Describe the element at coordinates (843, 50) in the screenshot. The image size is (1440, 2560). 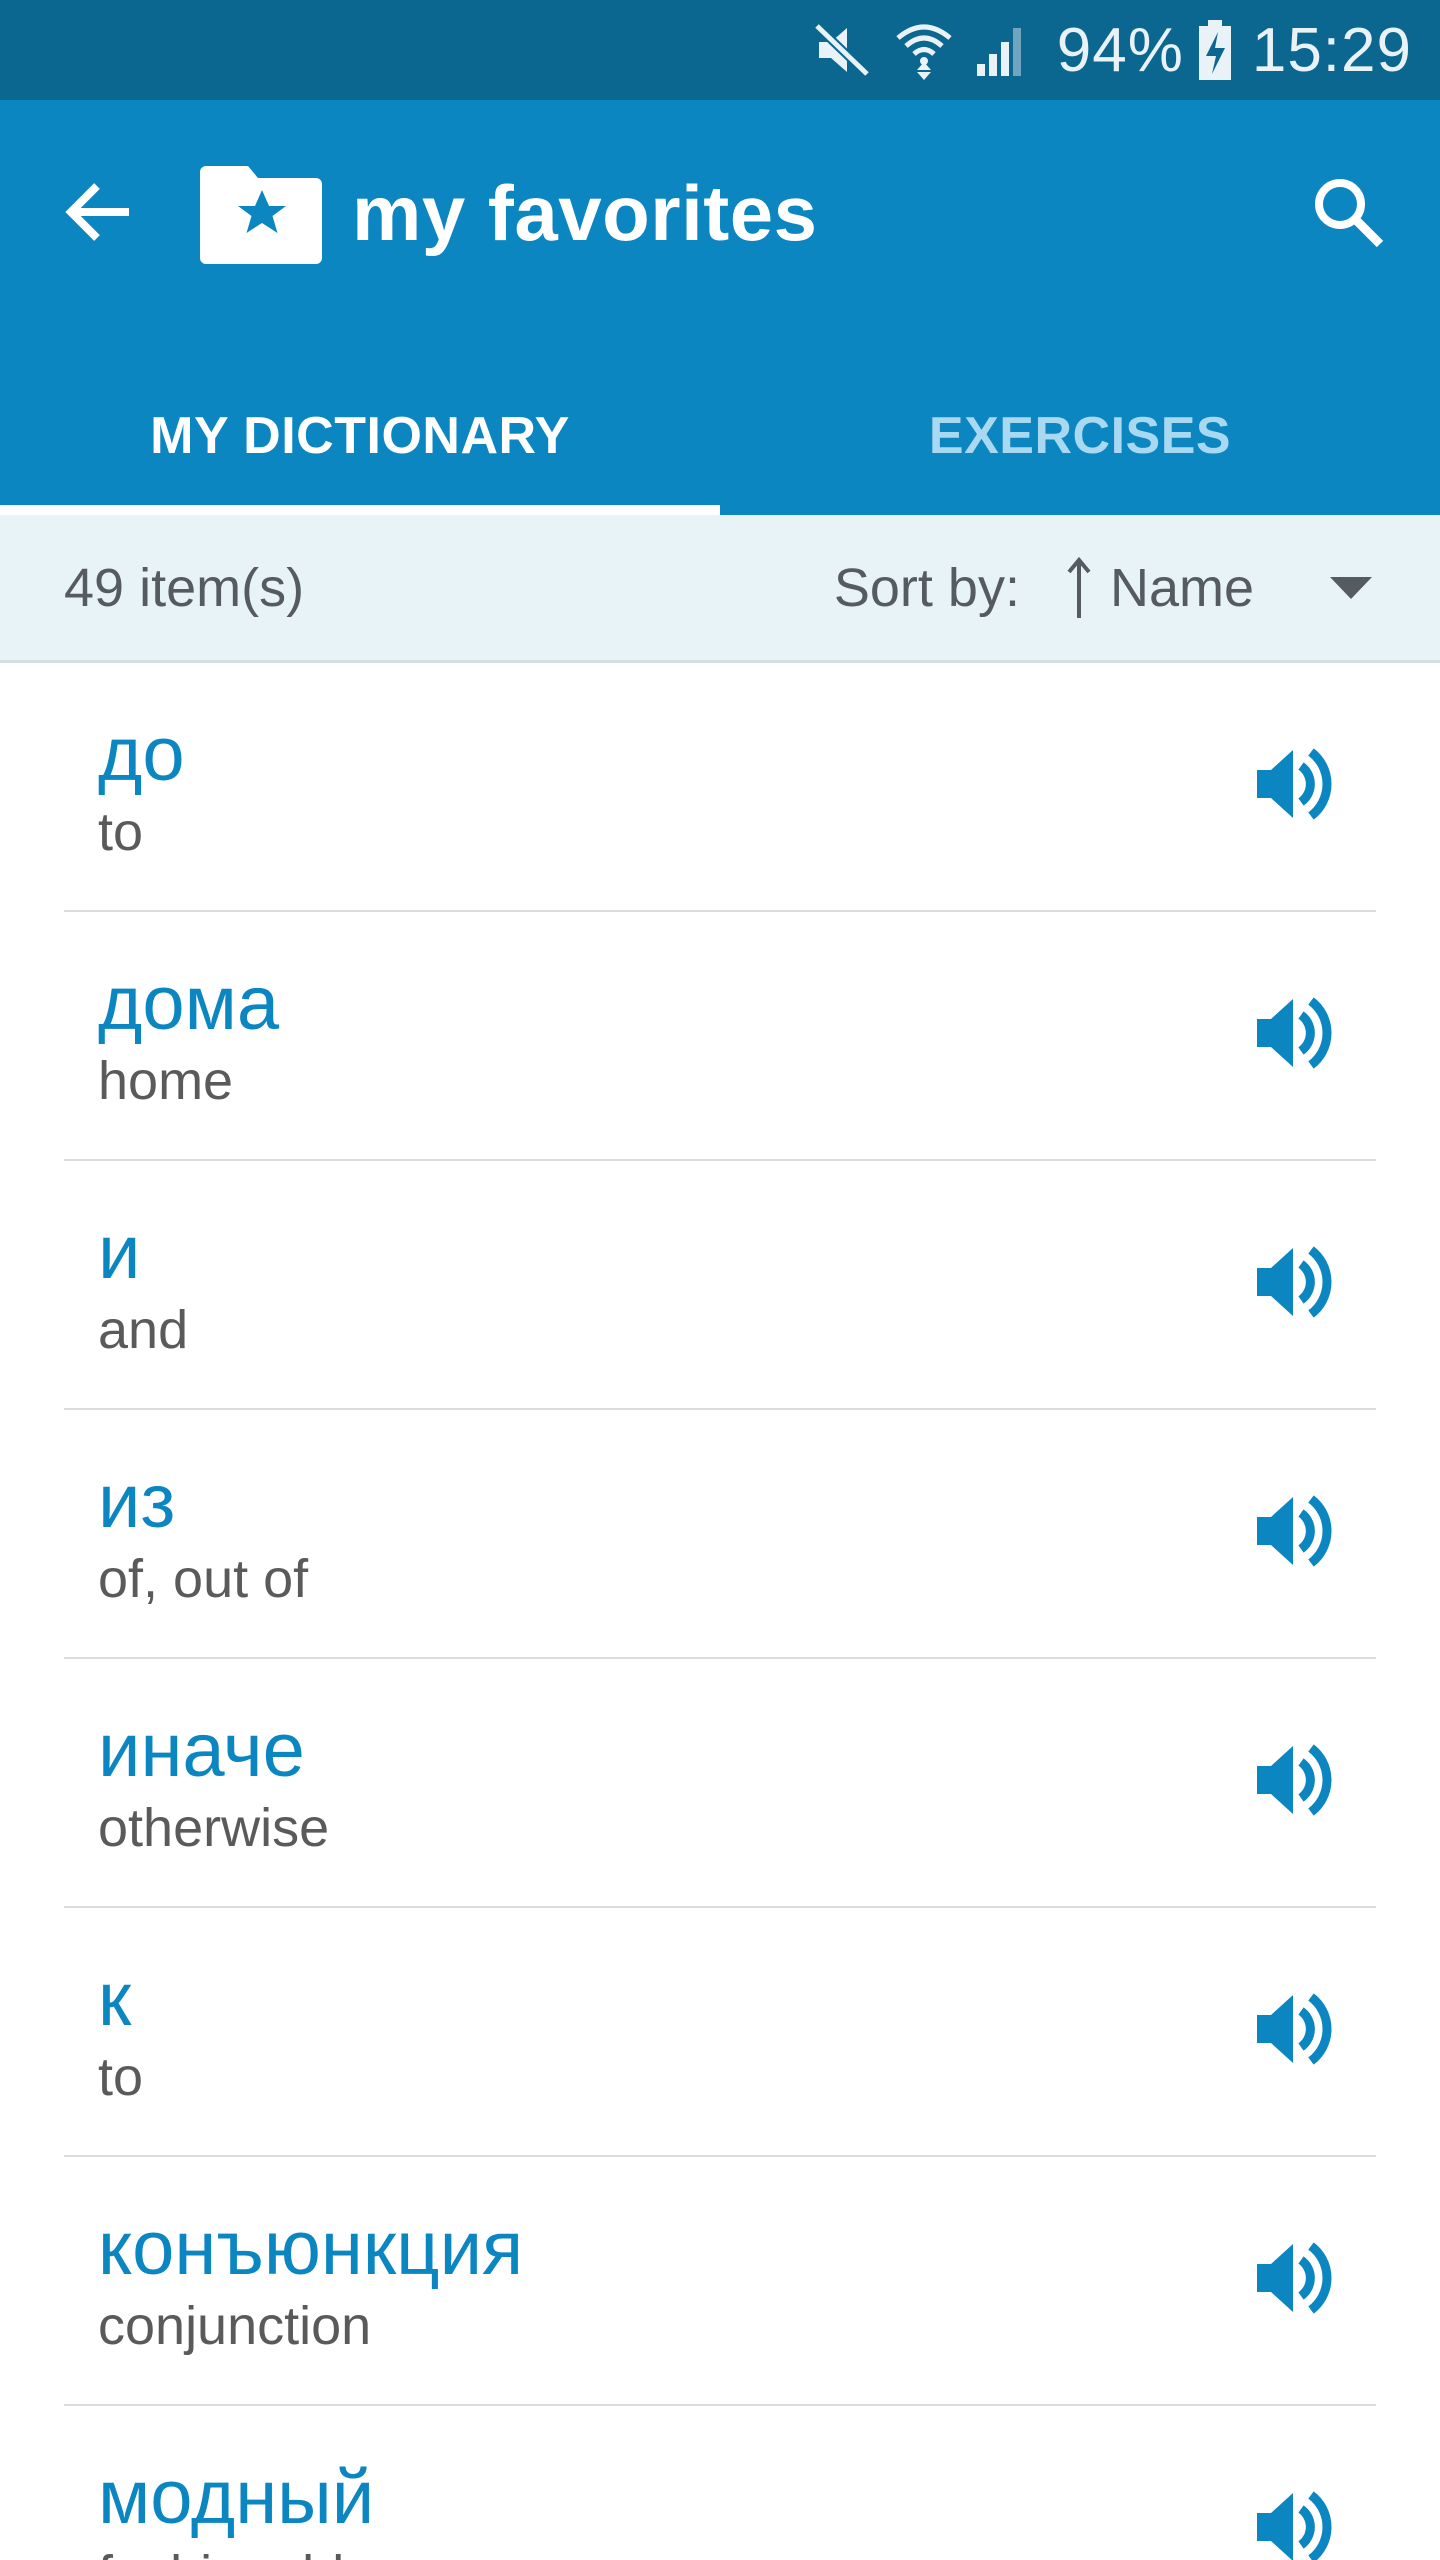
I see `mute-icon` at that location.